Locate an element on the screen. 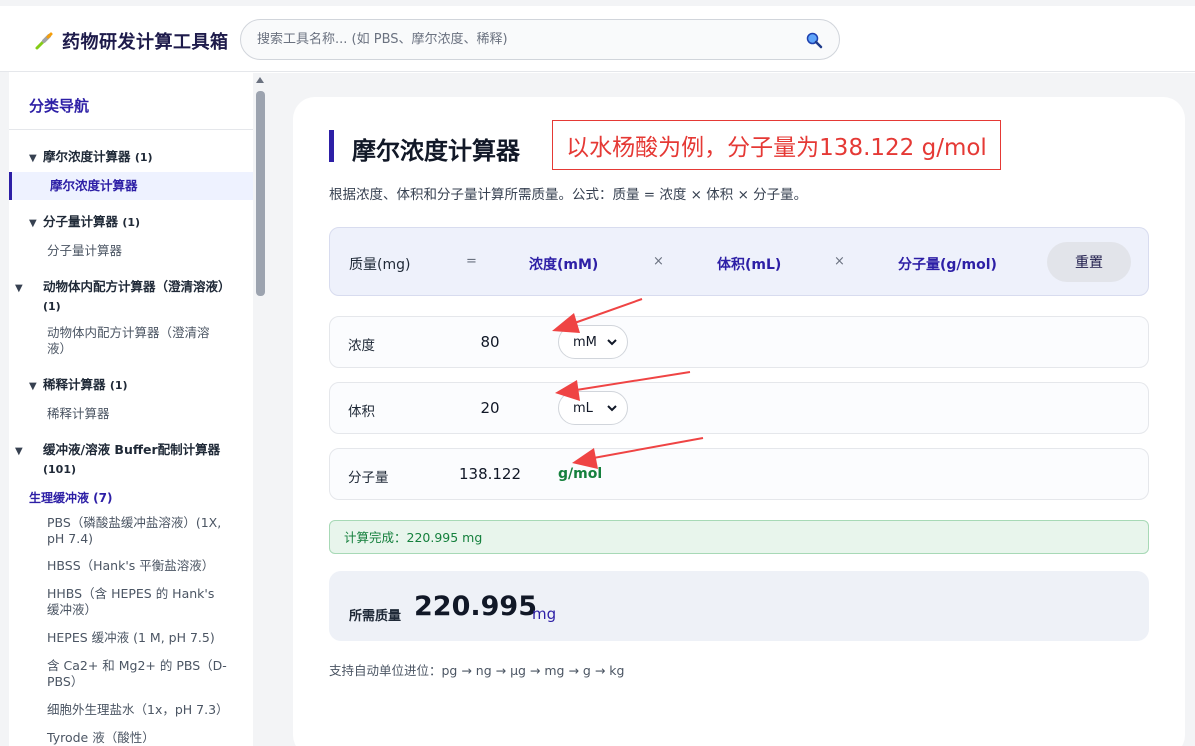  sidebar-item-dilution-calculator: 稀释计算器 is located at coordinates (137, 414).